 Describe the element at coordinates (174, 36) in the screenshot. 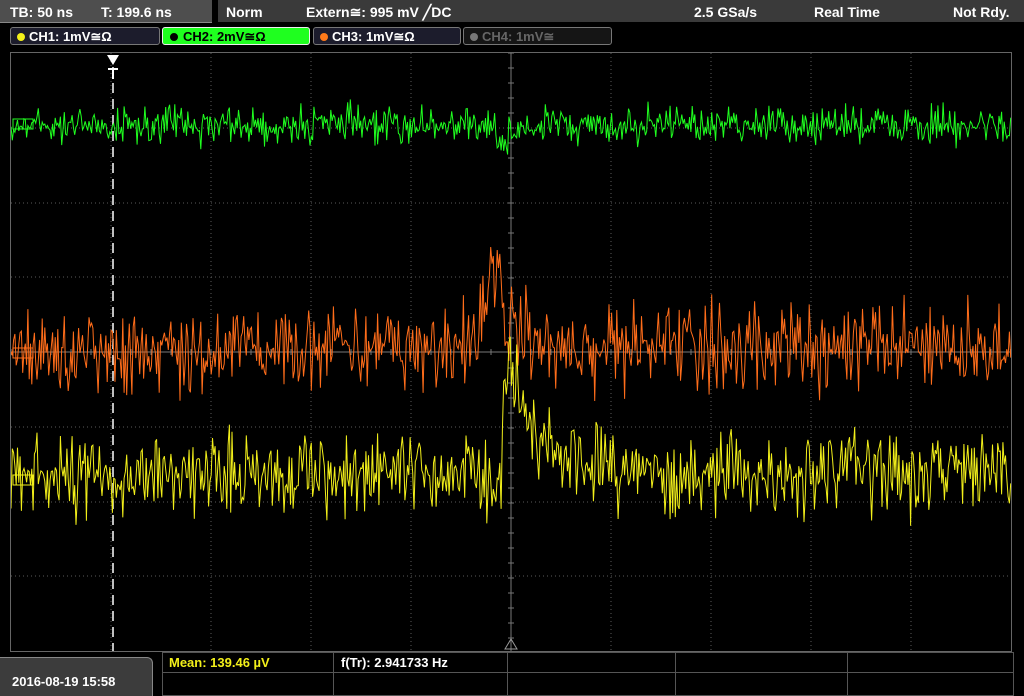

I see `channel-2-color-dot` at that location.